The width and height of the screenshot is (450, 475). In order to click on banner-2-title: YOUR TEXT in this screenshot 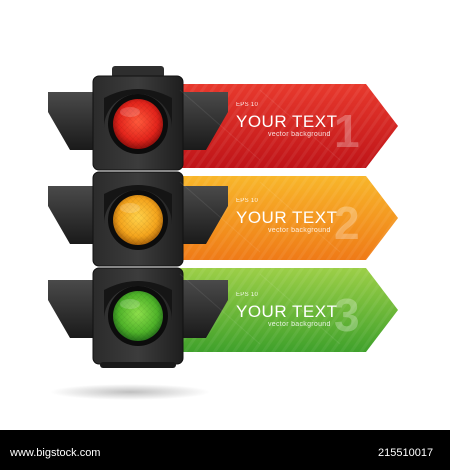, I will do `click(287, 217)`.